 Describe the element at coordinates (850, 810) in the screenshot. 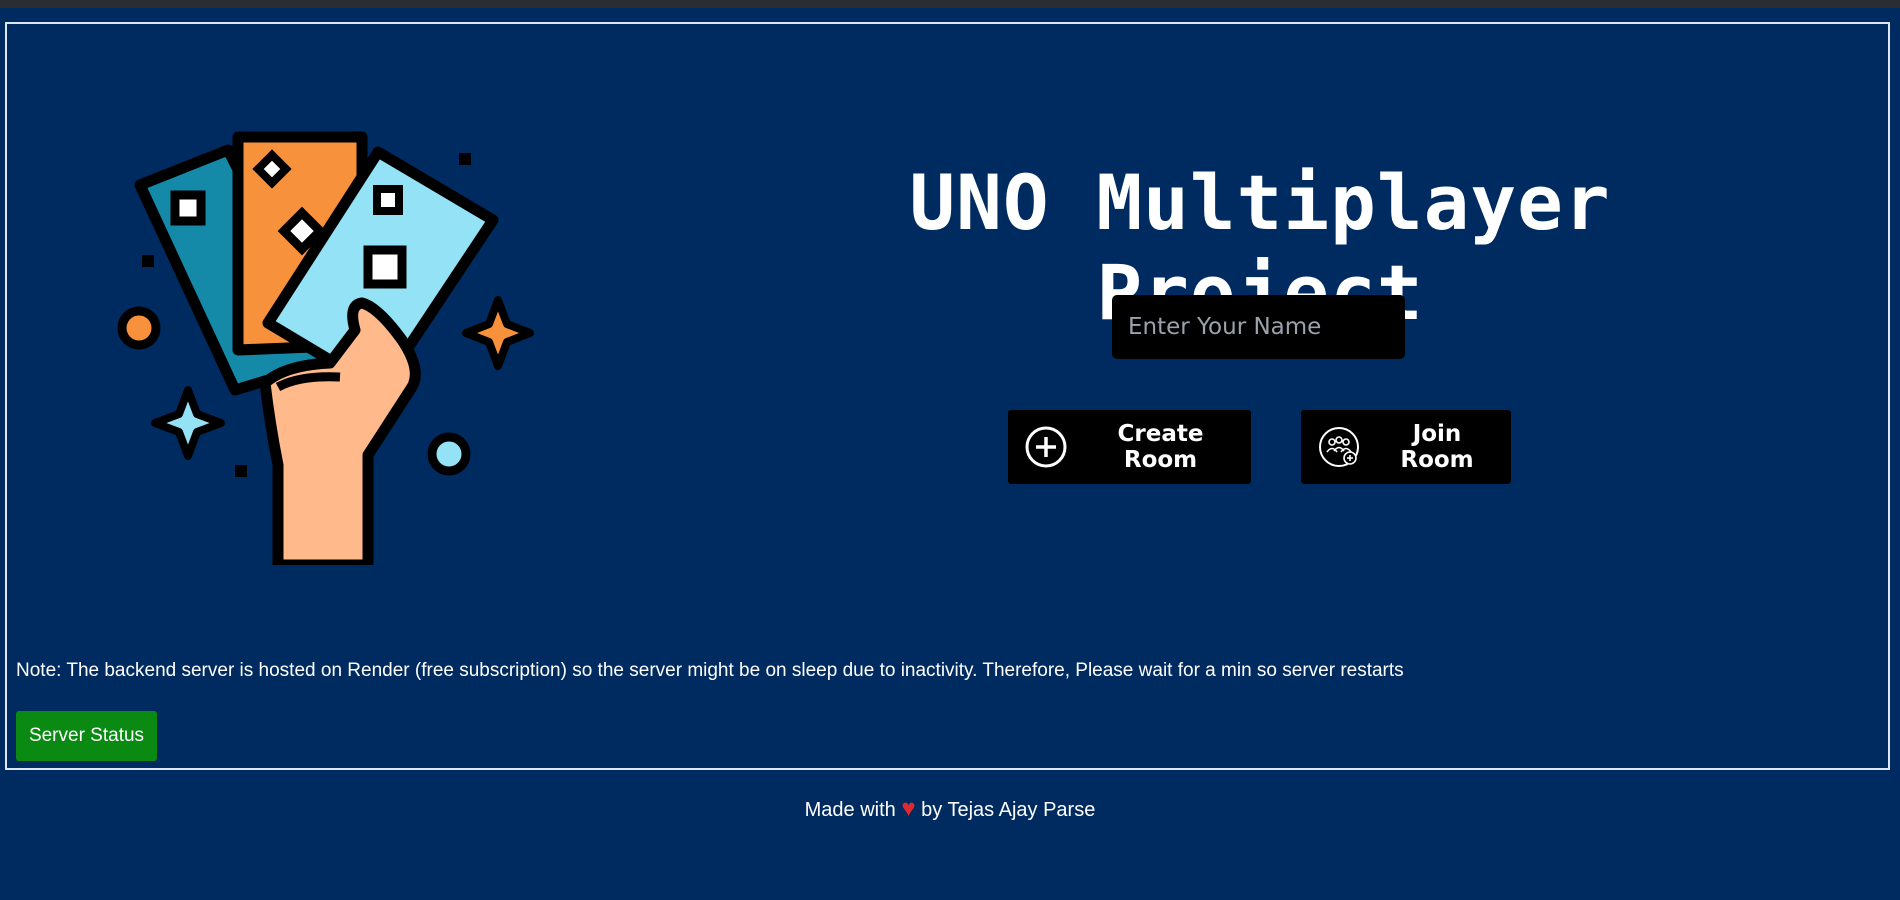

I see `footer-prefix: Made with` at that location.